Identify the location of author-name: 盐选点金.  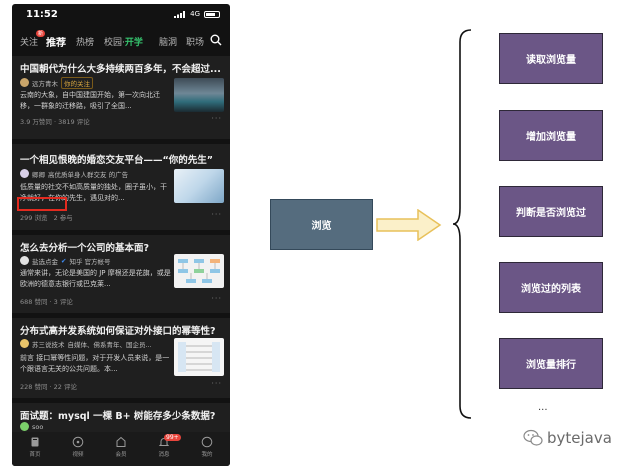
(45, 261).